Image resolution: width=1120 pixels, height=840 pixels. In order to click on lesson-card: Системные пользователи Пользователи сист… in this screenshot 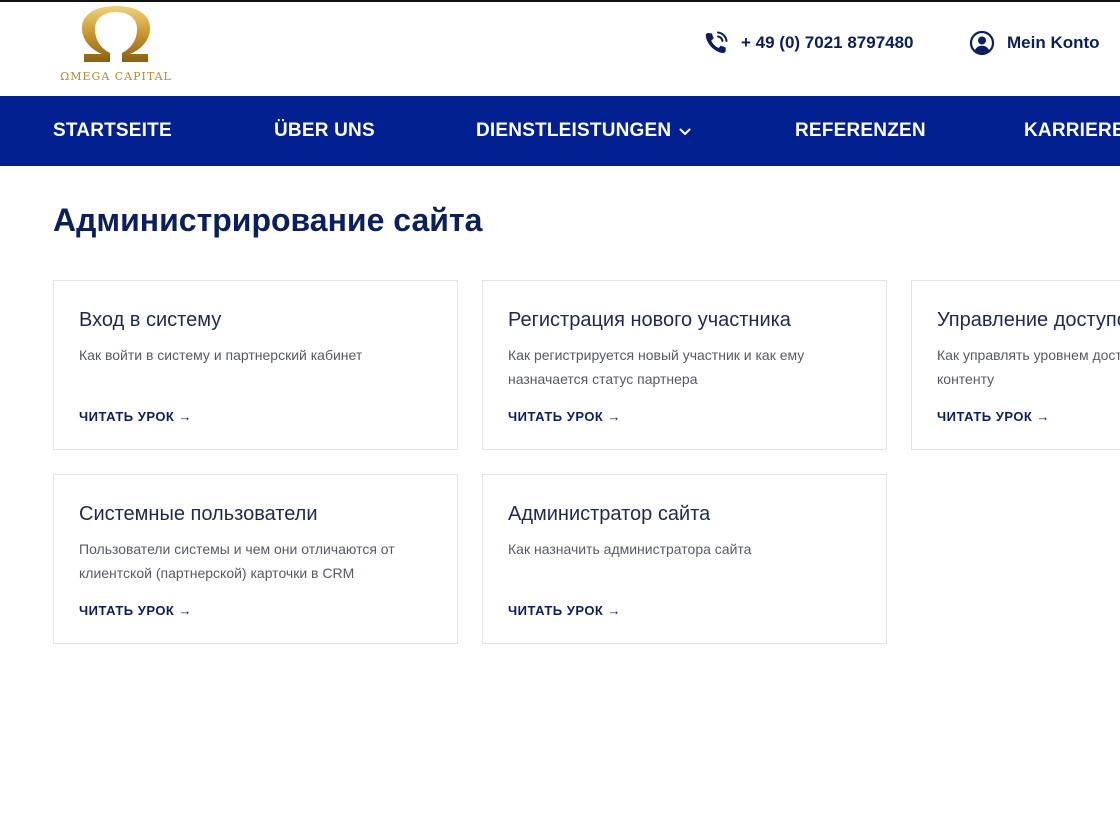, I will do `click(255, 559)`.